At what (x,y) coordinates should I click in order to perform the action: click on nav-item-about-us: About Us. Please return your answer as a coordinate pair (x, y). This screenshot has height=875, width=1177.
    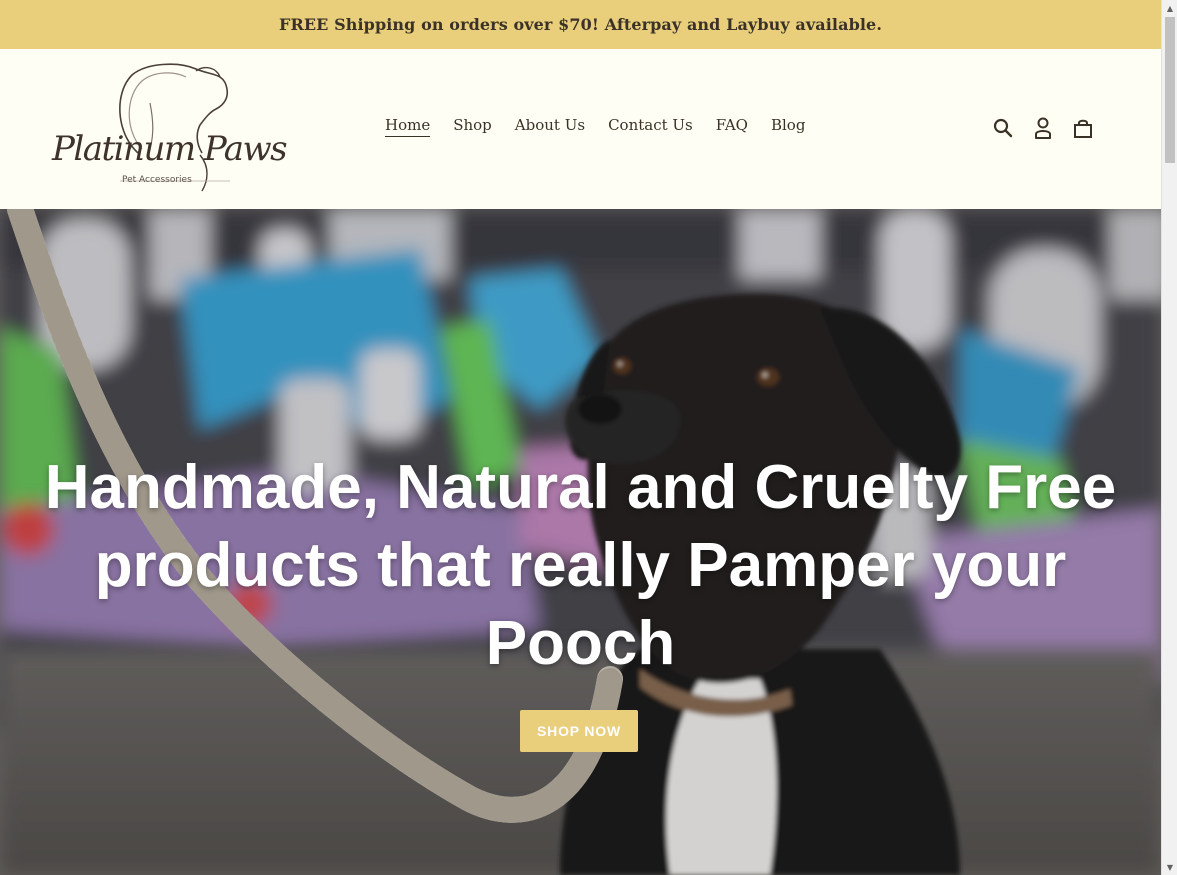
    Looking at the image, I should click on (550, 126).